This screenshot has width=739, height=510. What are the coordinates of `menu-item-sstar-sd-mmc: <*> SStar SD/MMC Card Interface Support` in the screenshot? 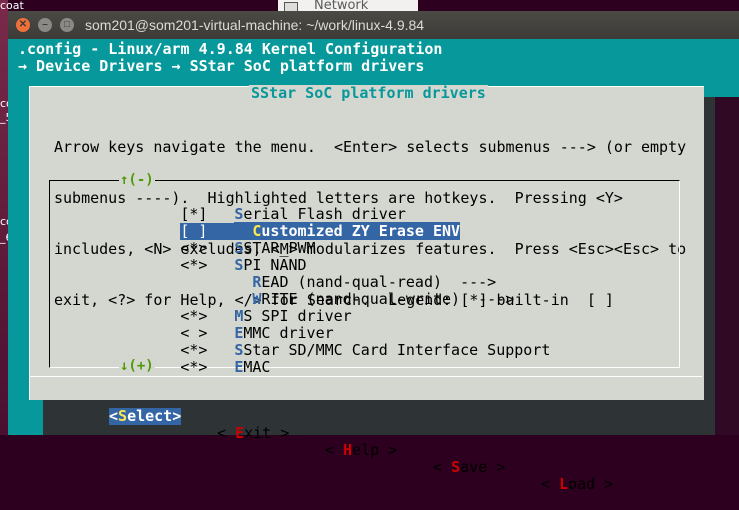 It's located at (320, 342).